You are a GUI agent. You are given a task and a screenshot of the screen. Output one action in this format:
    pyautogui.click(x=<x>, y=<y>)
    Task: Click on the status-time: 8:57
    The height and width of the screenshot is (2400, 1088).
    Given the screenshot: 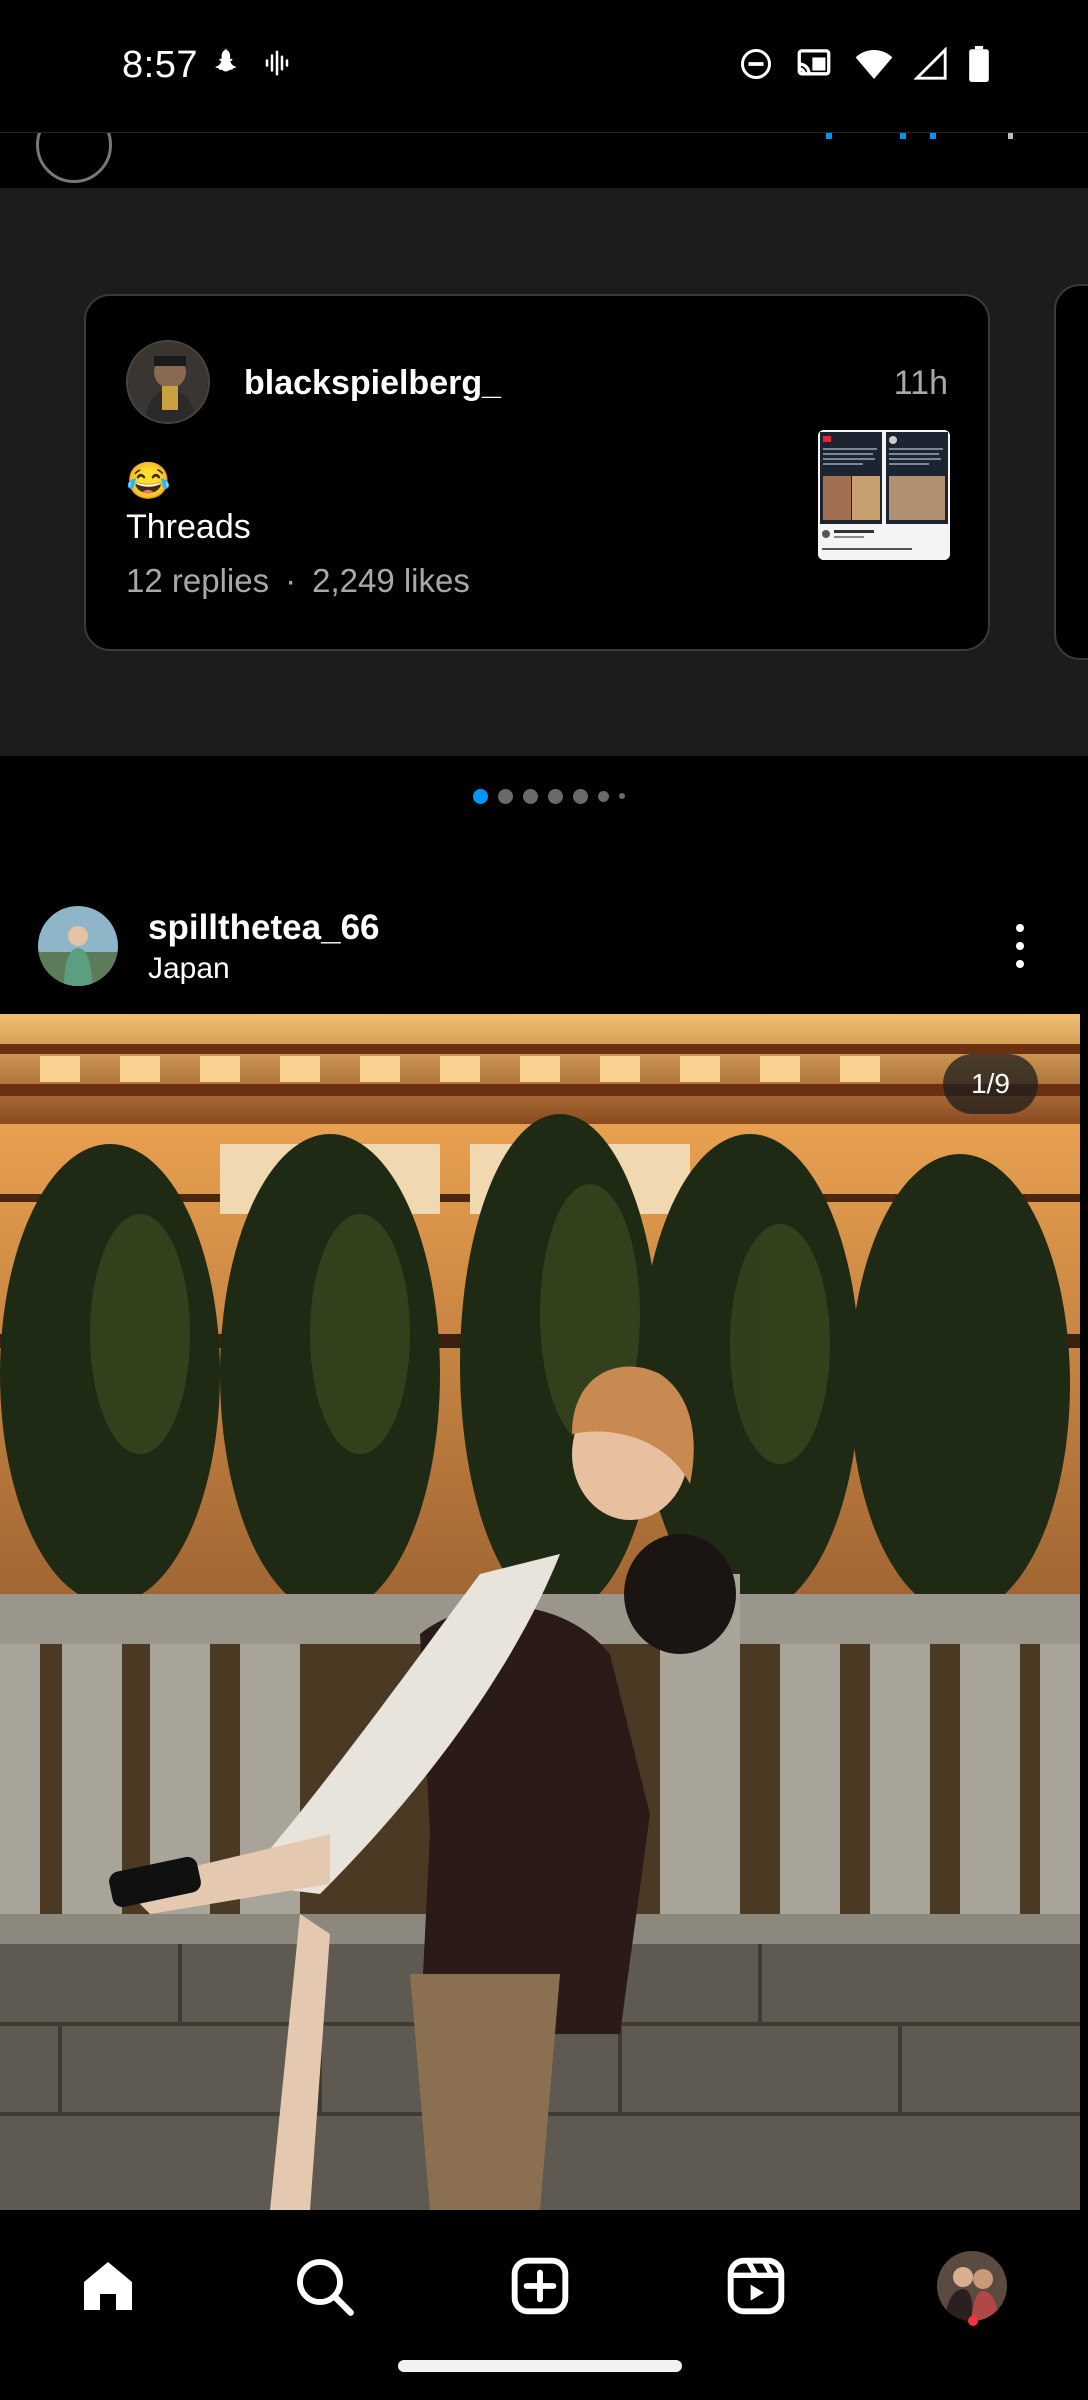 What is the action you would take?
    pyautogui.click(x=160, y=65)
    